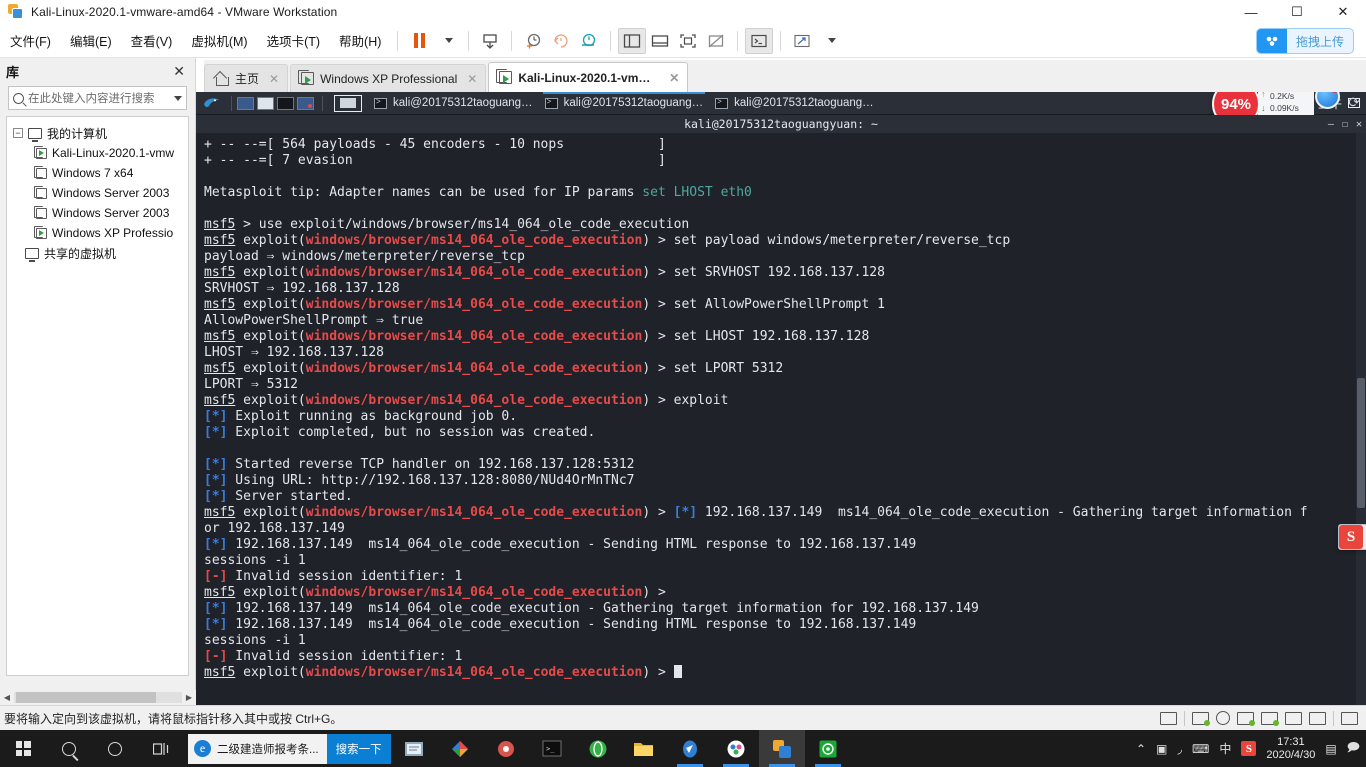 Image resolution: width=1366 pixels, height=767 pixels. I want to click on scroll-left-arrow-icon: ◀, so click(7, 697).